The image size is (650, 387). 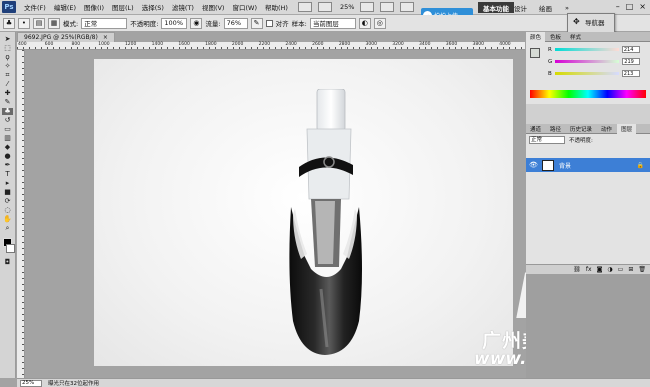 What do you see at coordinates (565, 165) in the screenshot?
I see `layer-name: 背景` at bounding box center [565, 165].